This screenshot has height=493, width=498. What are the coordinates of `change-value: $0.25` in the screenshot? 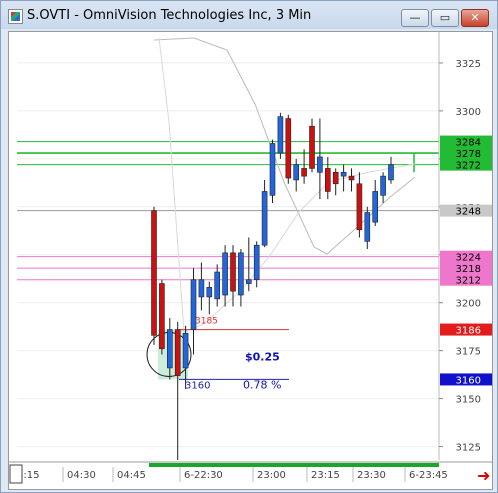 It's located at (262, 356).